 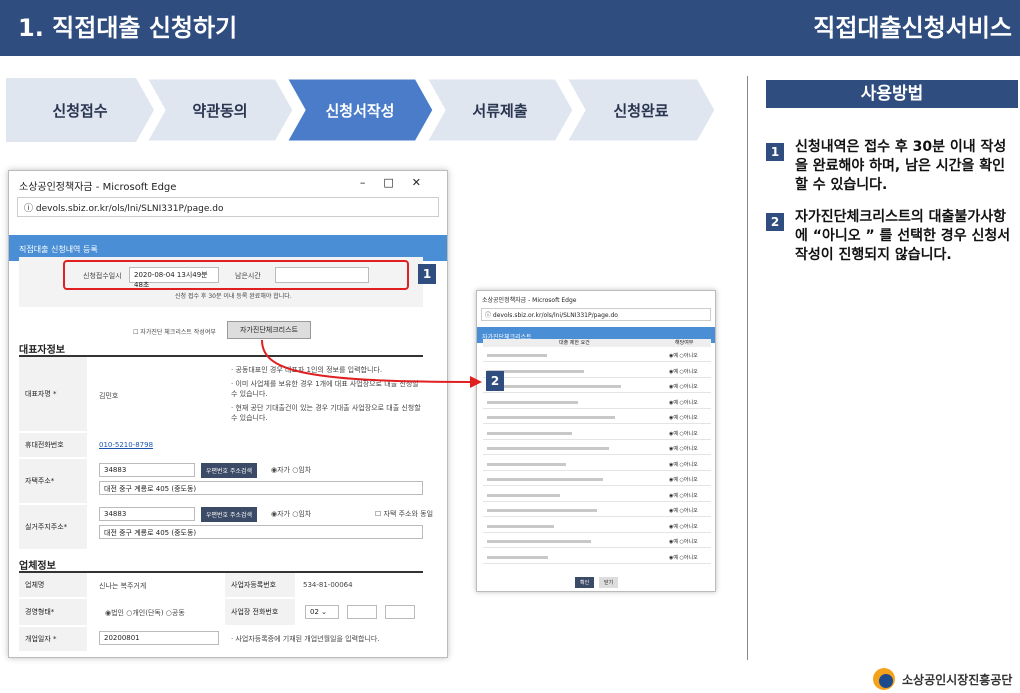 What do you see at coordinates (942, 679) in the screenshot?
I see `agency-logo: 소상공인시장진흥공단` at bounding box center [942, 679].